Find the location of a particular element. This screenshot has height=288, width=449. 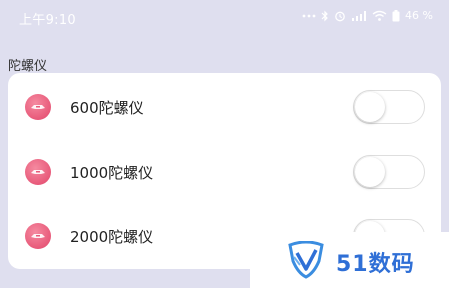

bluetooth-icon is located at coordinates (325, 16).